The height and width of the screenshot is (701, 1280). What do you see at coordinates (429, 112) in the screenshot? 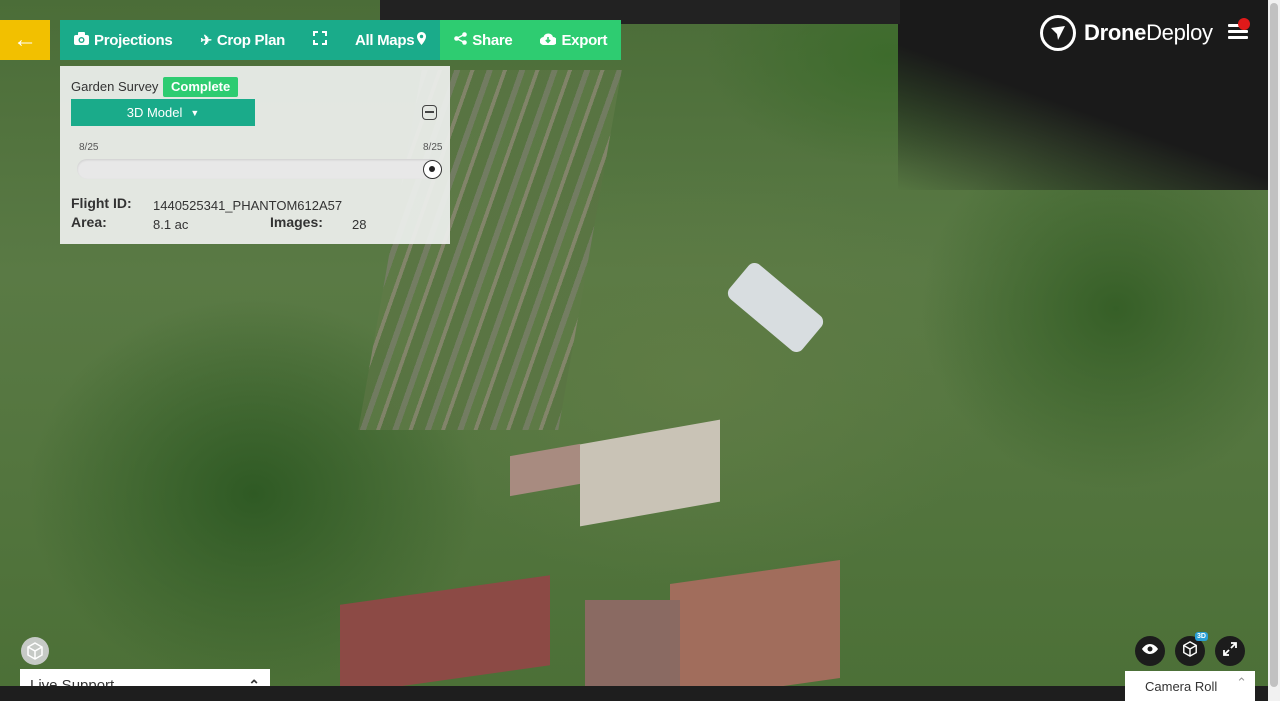
I see `collapse-panel-icon` at bounding box center [429, 112].